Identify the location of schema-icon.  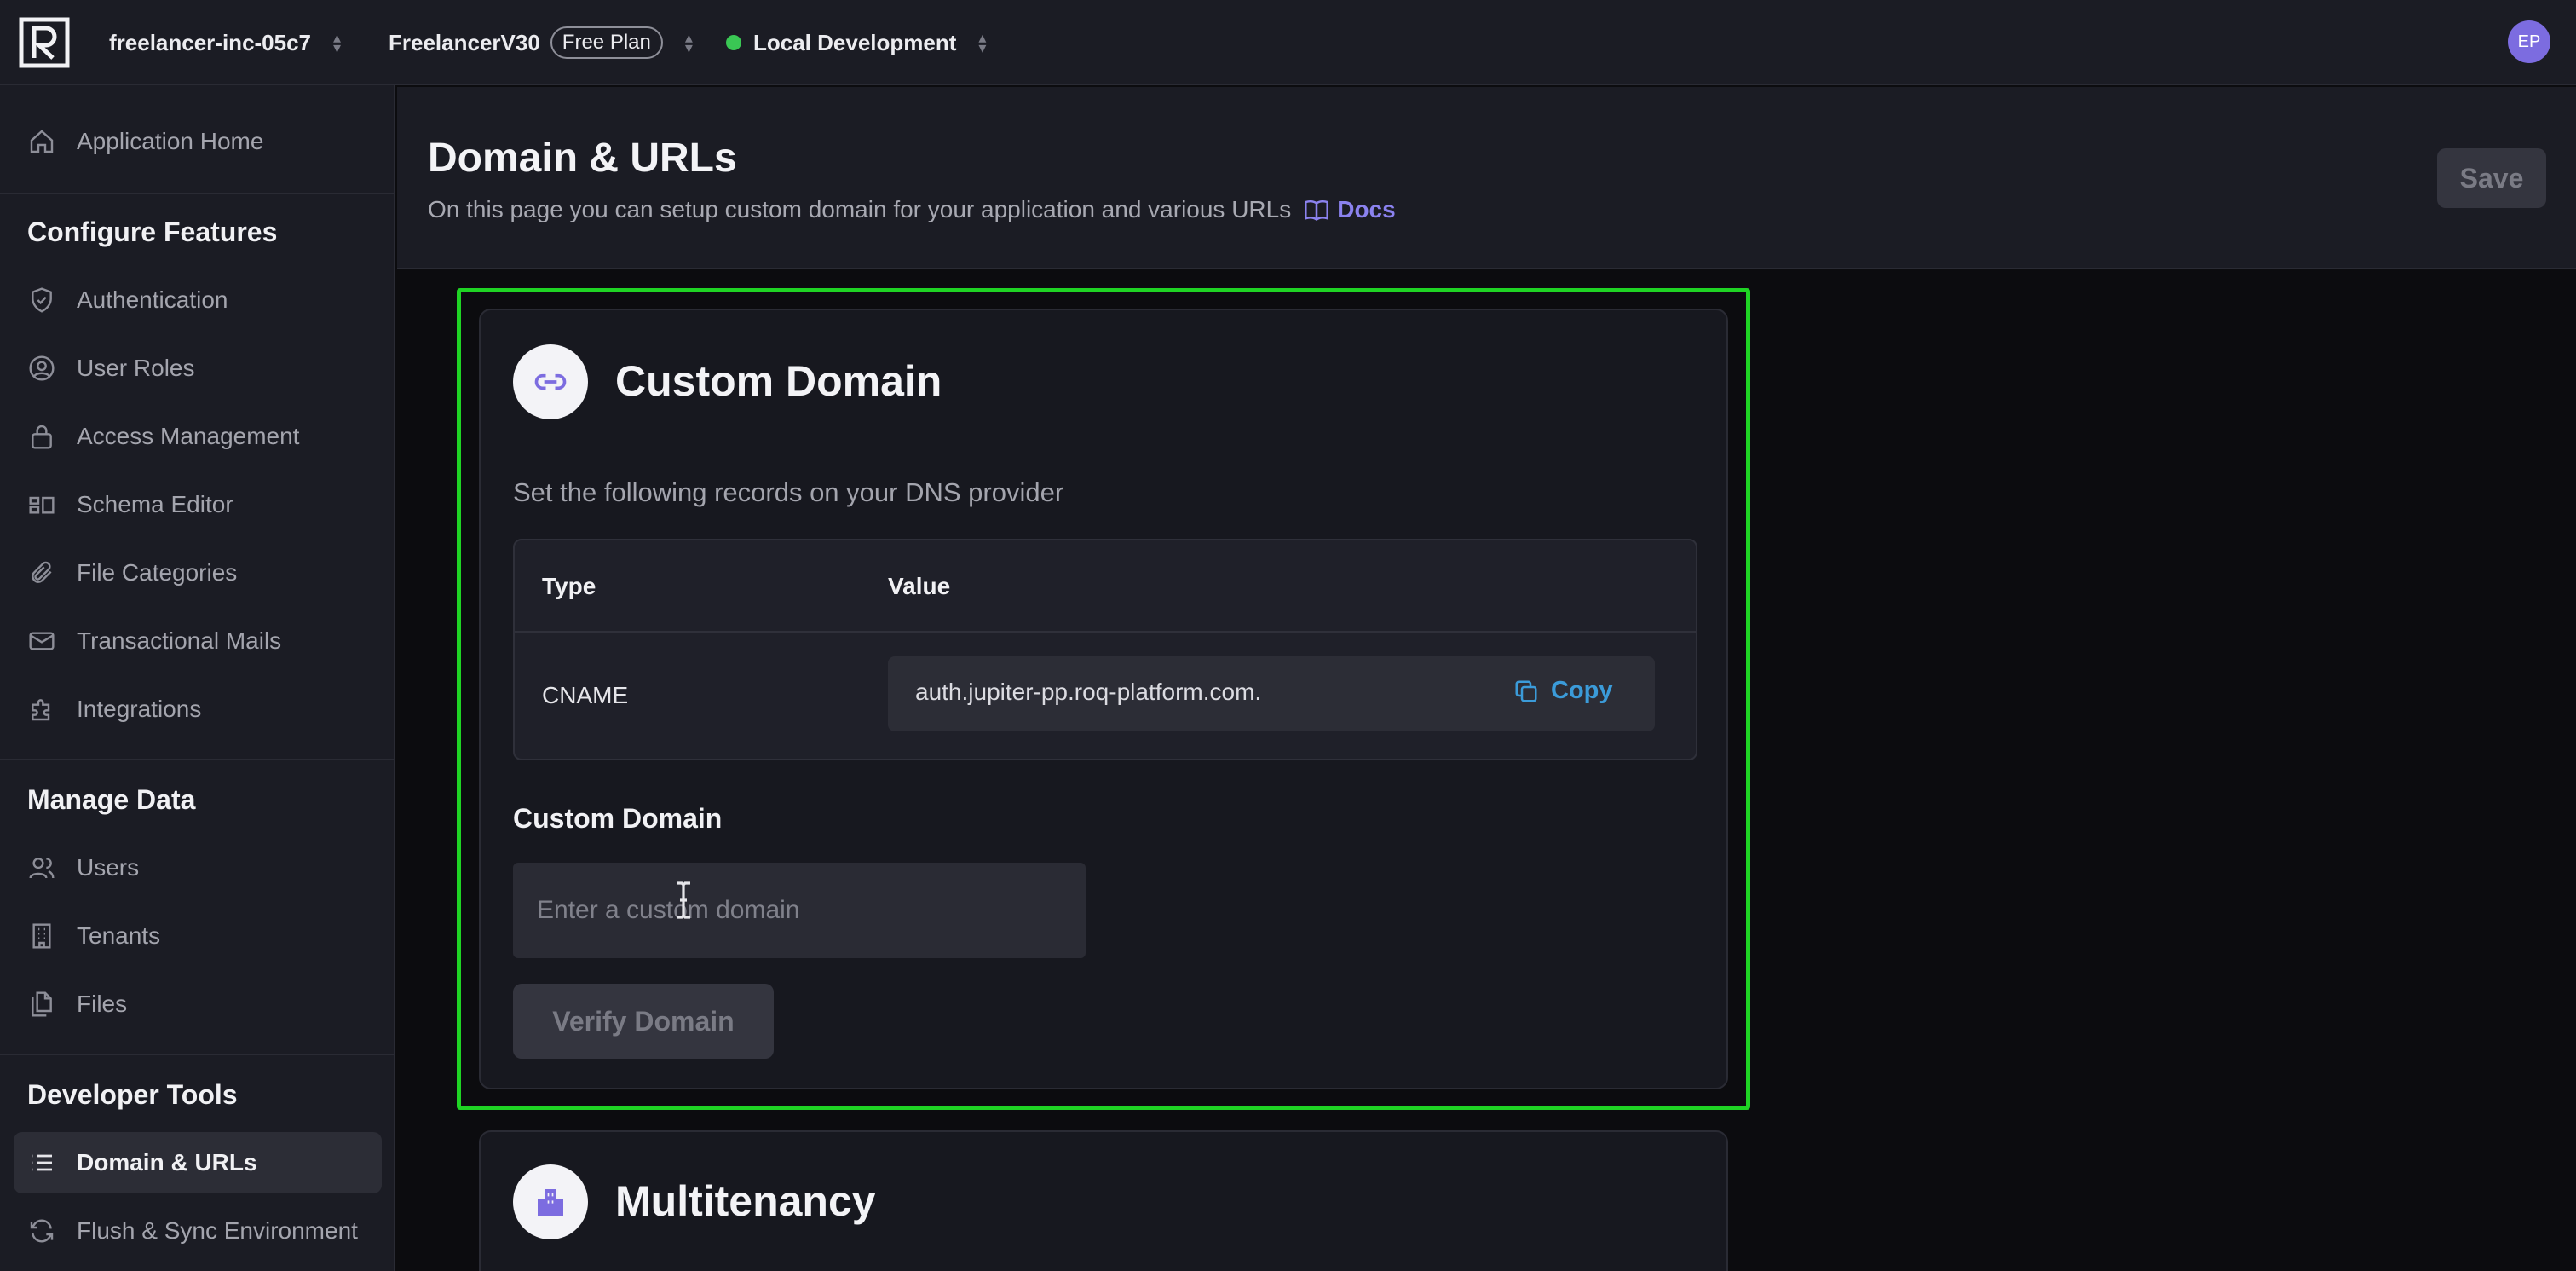
(41, 505).